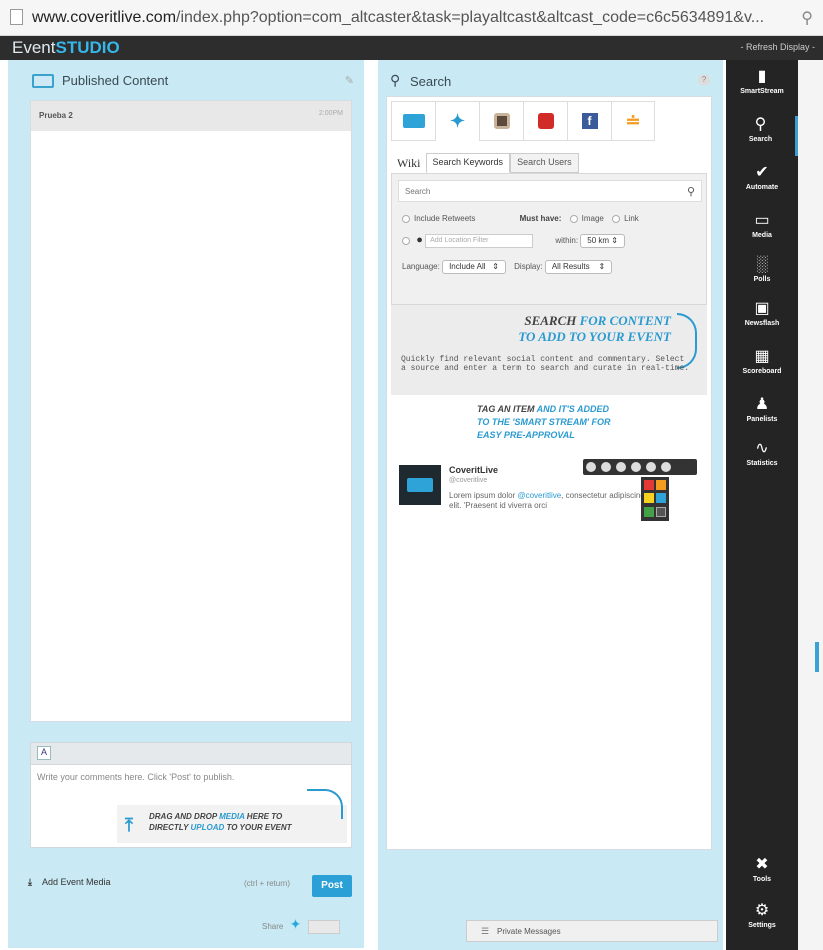 The width and height of the screenshot is (823, 950). What do you see at coordinates (325, 804) in the screenshot?
I see `curved-arrow-icon` at bounding box center [325, 804].